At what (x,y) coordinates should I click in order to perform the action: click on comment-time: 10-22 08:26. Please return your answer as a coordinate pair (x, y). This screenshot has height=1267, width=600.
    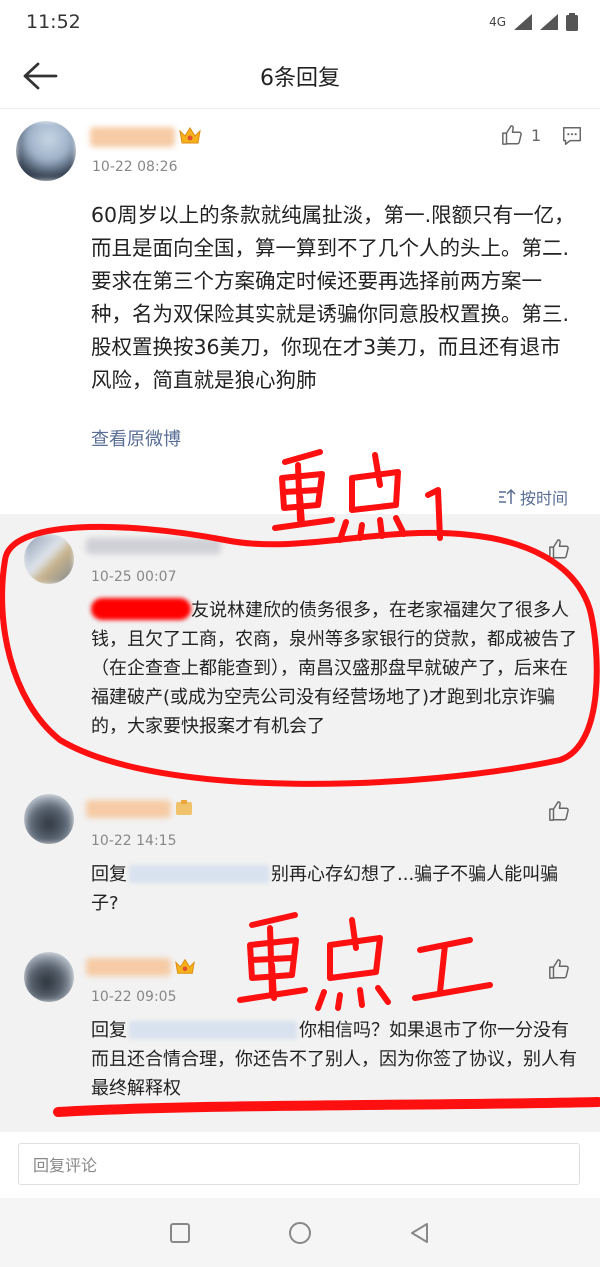
    Looking at the image, I should click on (135, 167).